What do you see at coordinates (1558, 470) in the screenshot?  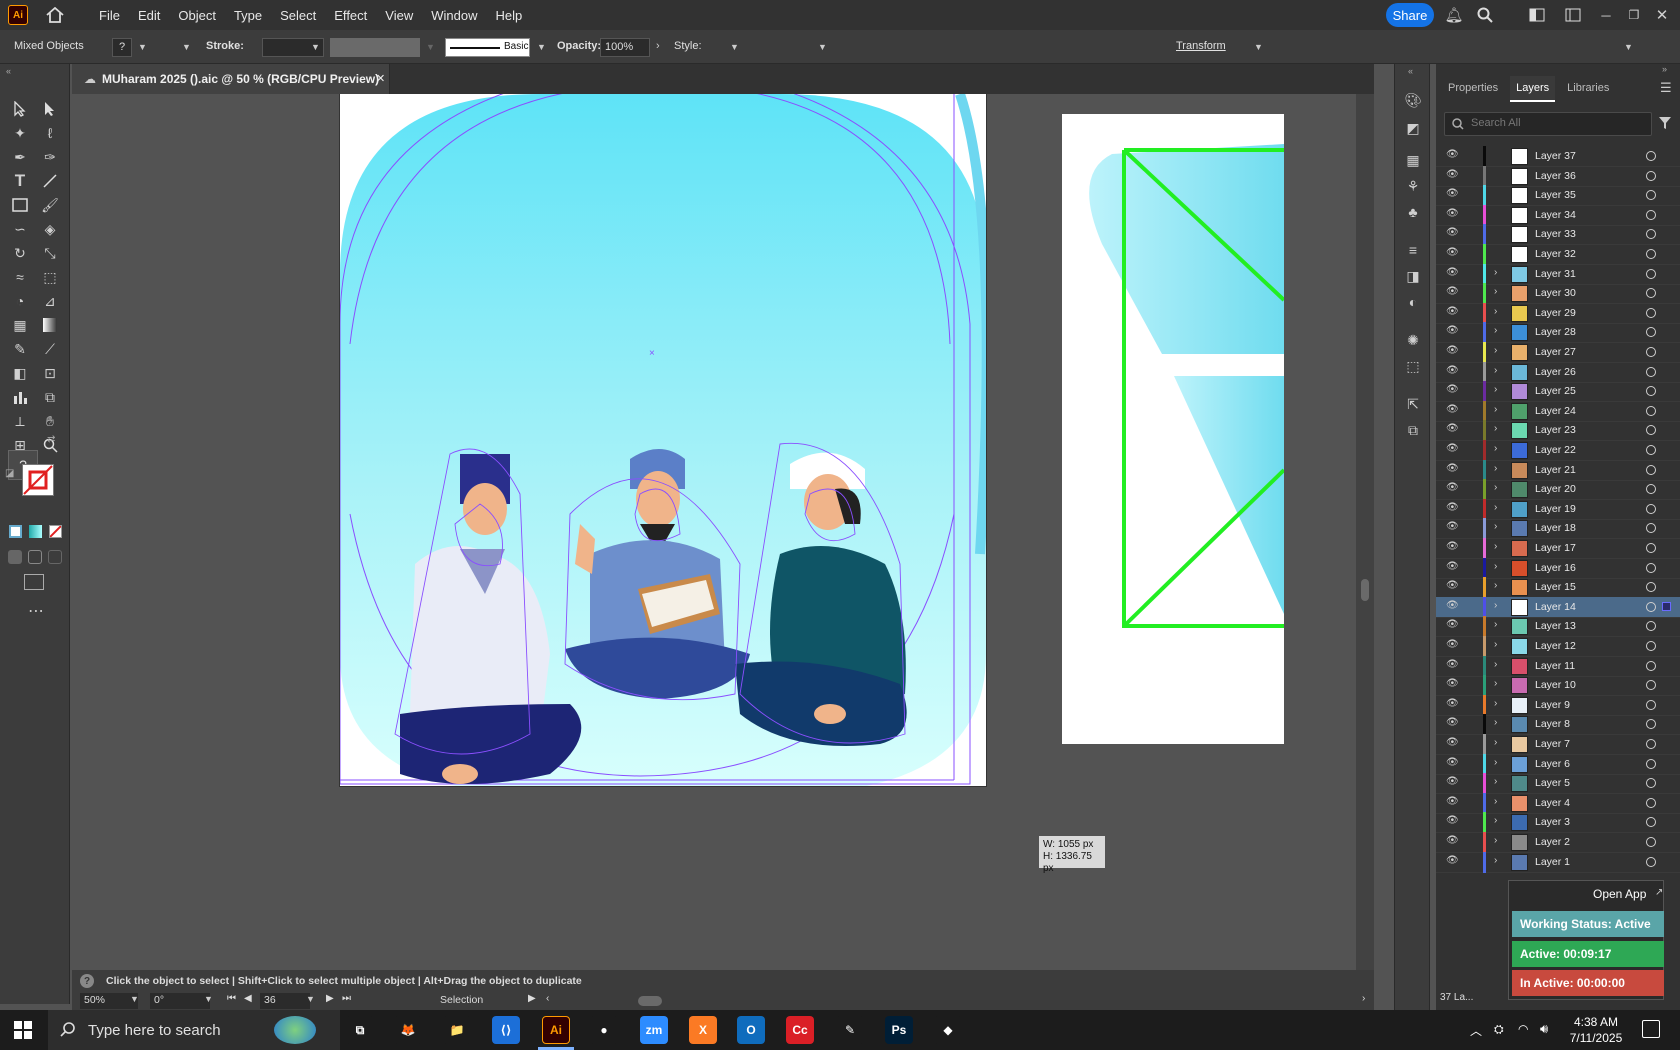 I see `layer-row: 👁︎ › Layer 21` at bounding box center [1558, 470].